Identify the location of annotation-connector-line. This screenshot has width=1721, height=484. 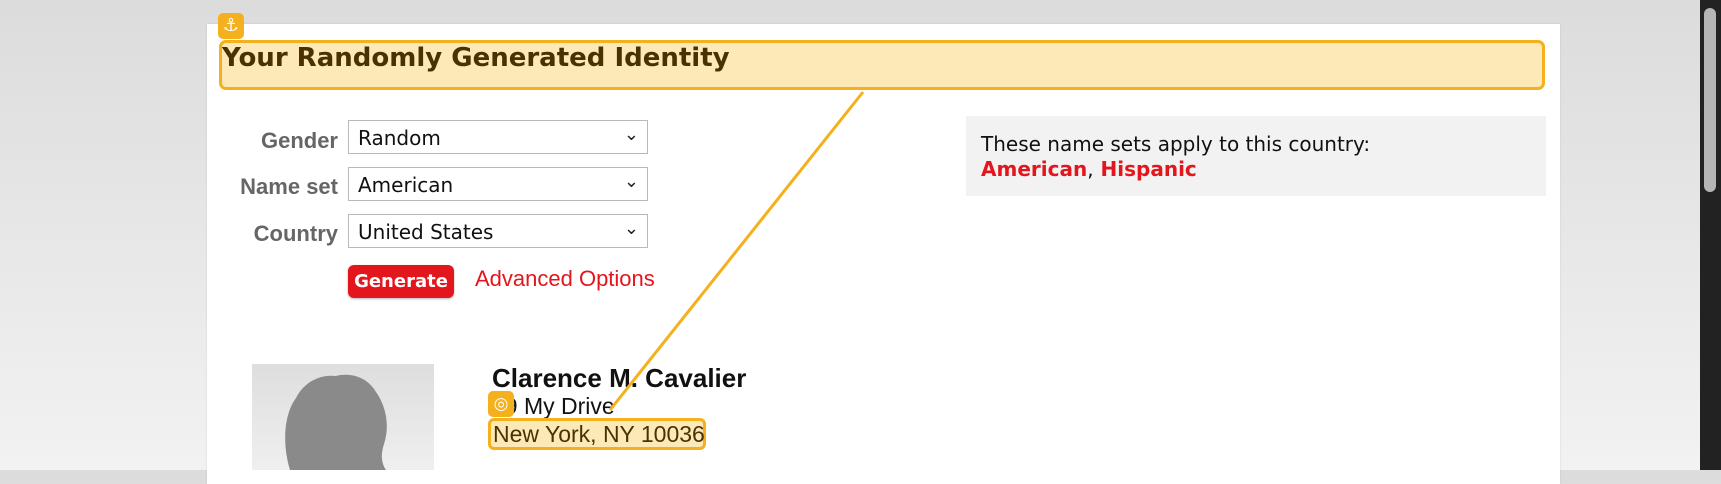
(736, 251).